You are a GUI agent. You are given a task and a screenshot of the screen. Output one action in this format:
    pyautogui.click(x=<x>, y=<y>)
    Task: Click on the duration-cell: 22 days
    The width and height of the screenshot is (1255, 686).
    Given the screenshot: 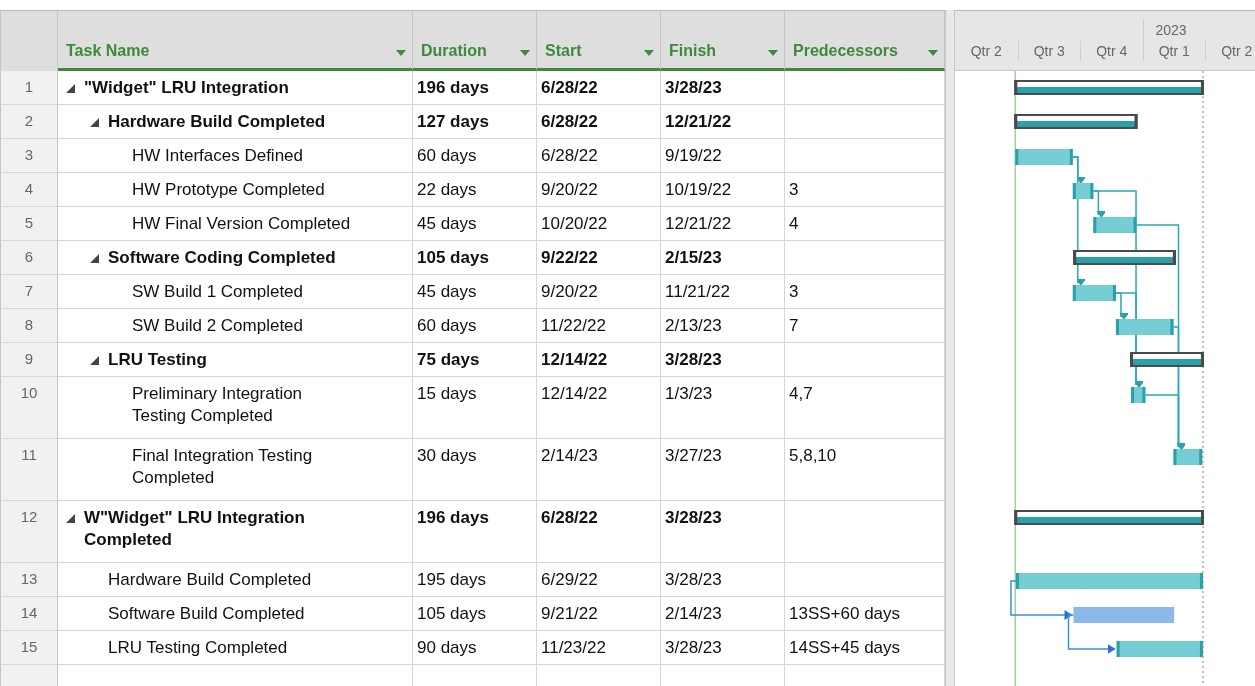 What is the action you would take?
    pyautogui.click(x=475, y=190)
    